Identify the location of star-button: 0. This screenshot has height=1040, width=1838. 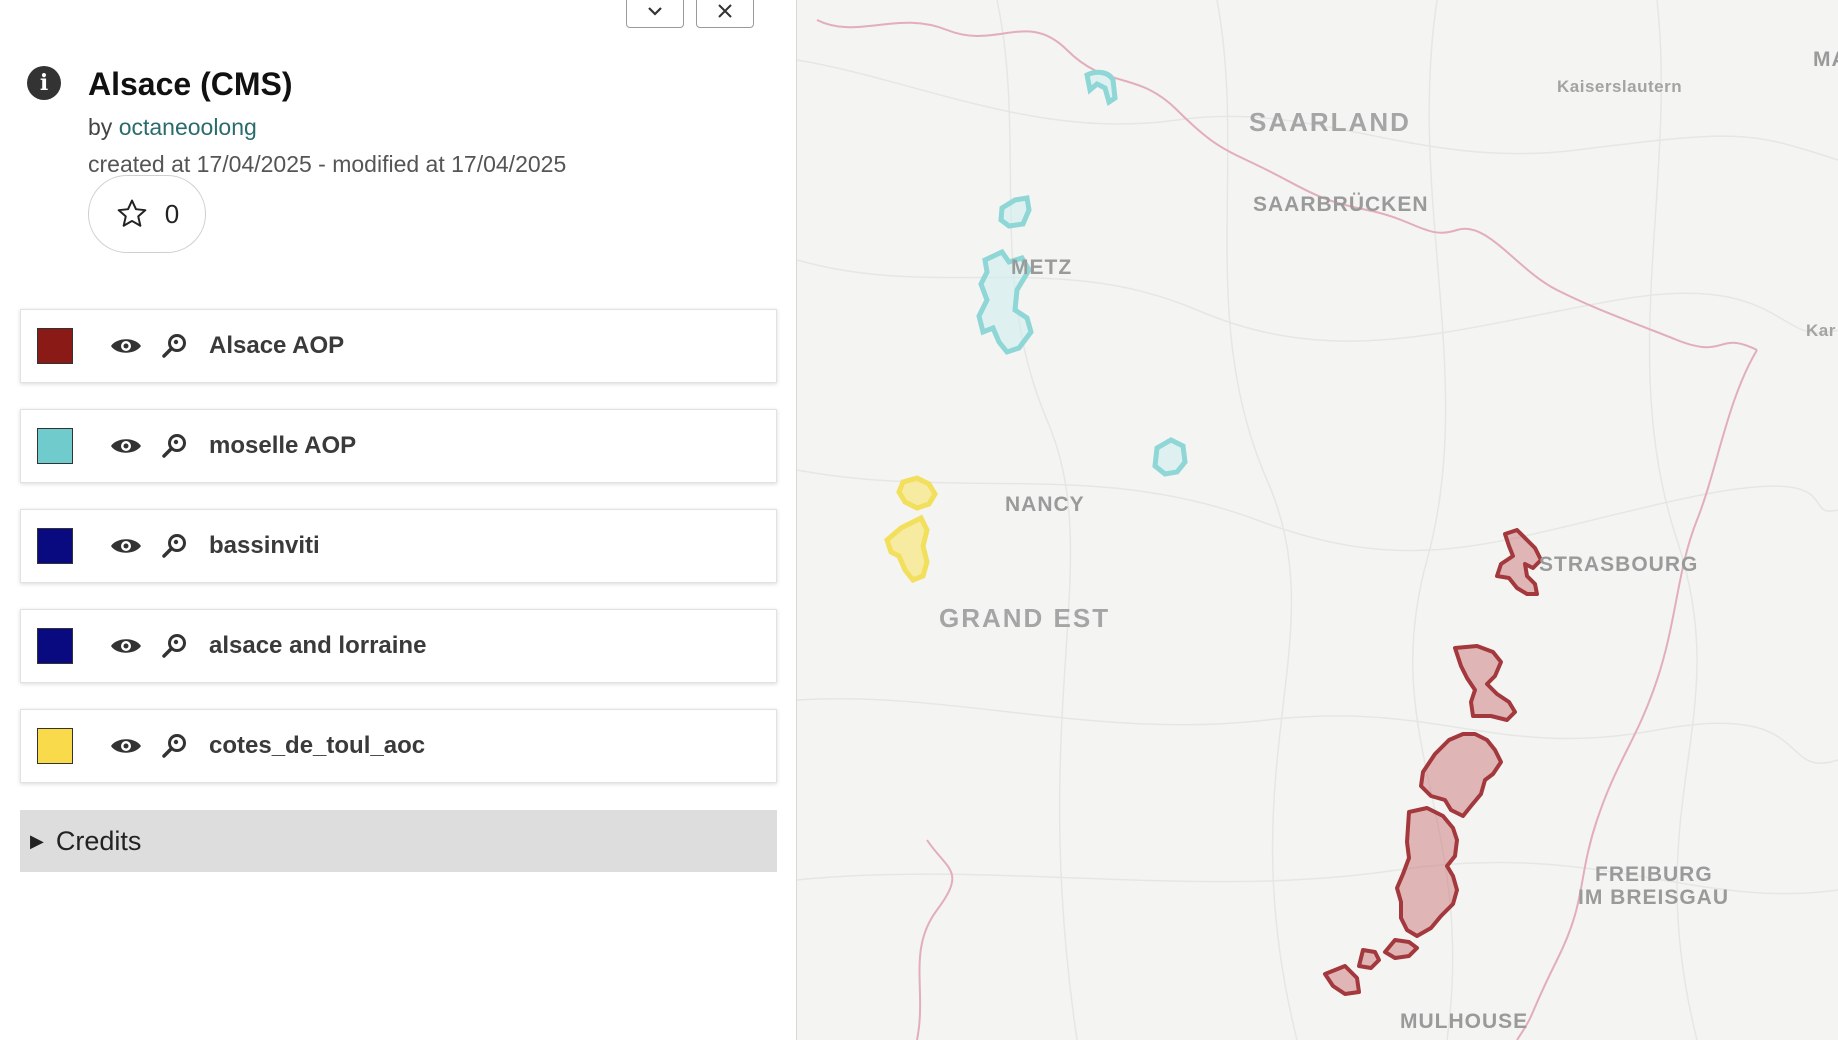
(147, 214).